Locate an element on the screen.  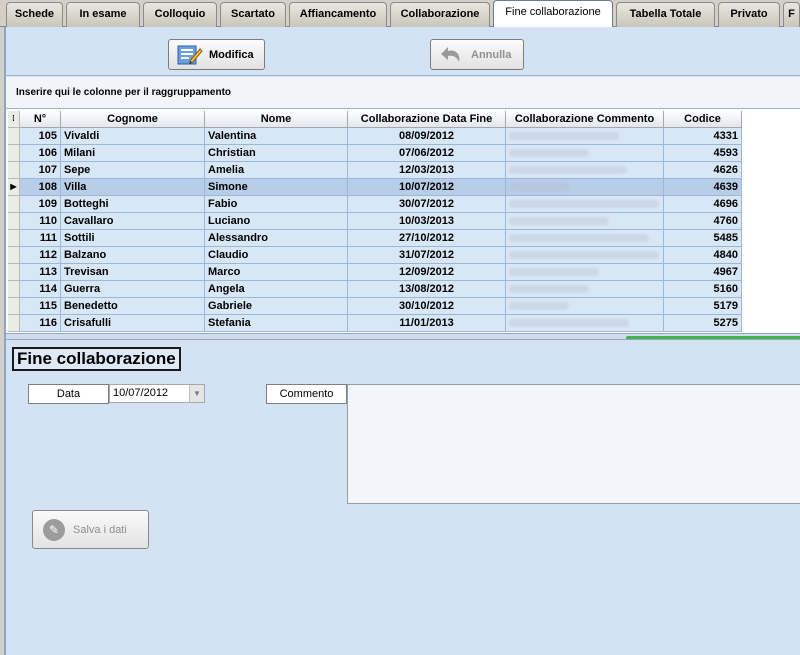
cell-nome: Valentina is located at coordinates (276, 136).